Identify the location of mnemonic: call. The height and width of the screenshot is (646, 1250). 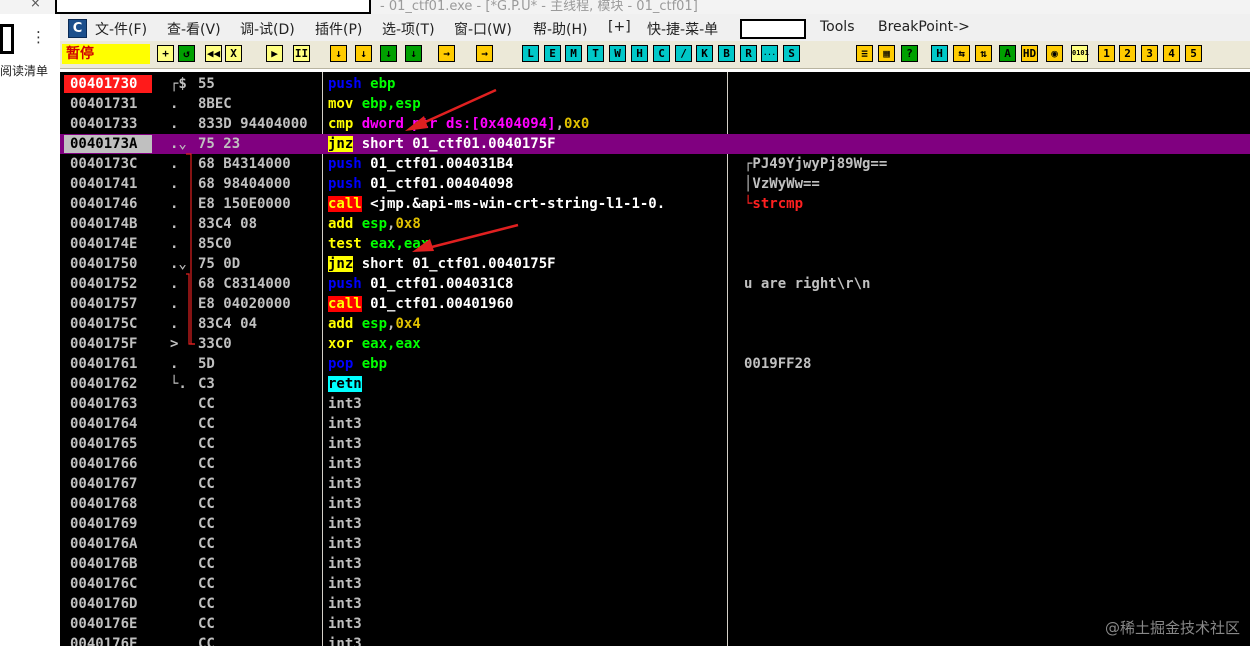
(345, 304).